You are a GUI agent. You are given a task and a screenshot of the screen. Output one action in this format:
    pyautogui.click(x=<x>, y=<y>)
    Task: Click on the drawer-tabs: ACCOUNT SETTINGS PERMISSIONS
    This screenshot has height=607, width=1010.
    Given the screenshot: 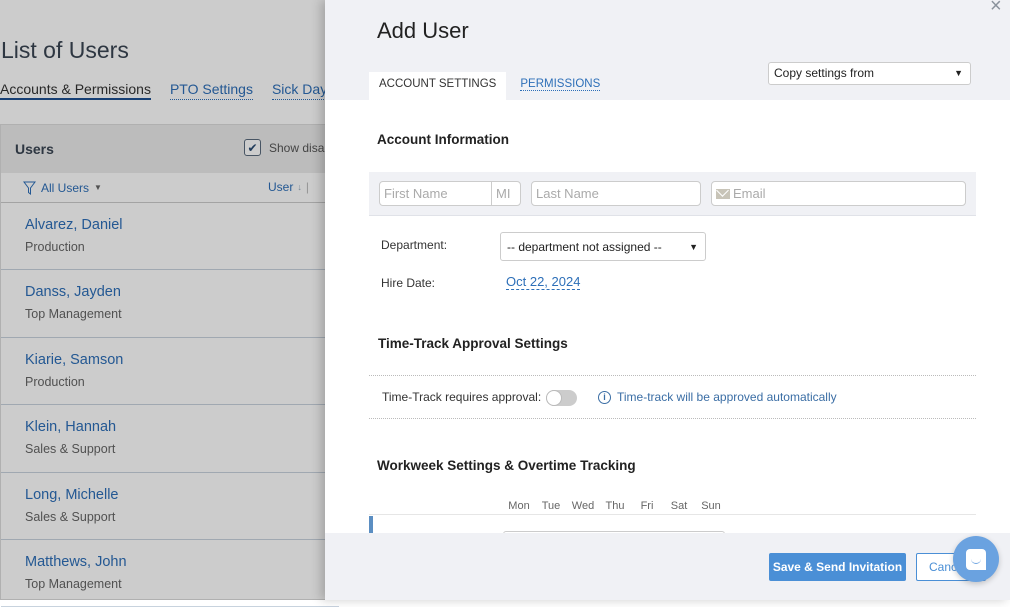 What is the action you would take?
    pyautogui.click(x=489, y=86)
    